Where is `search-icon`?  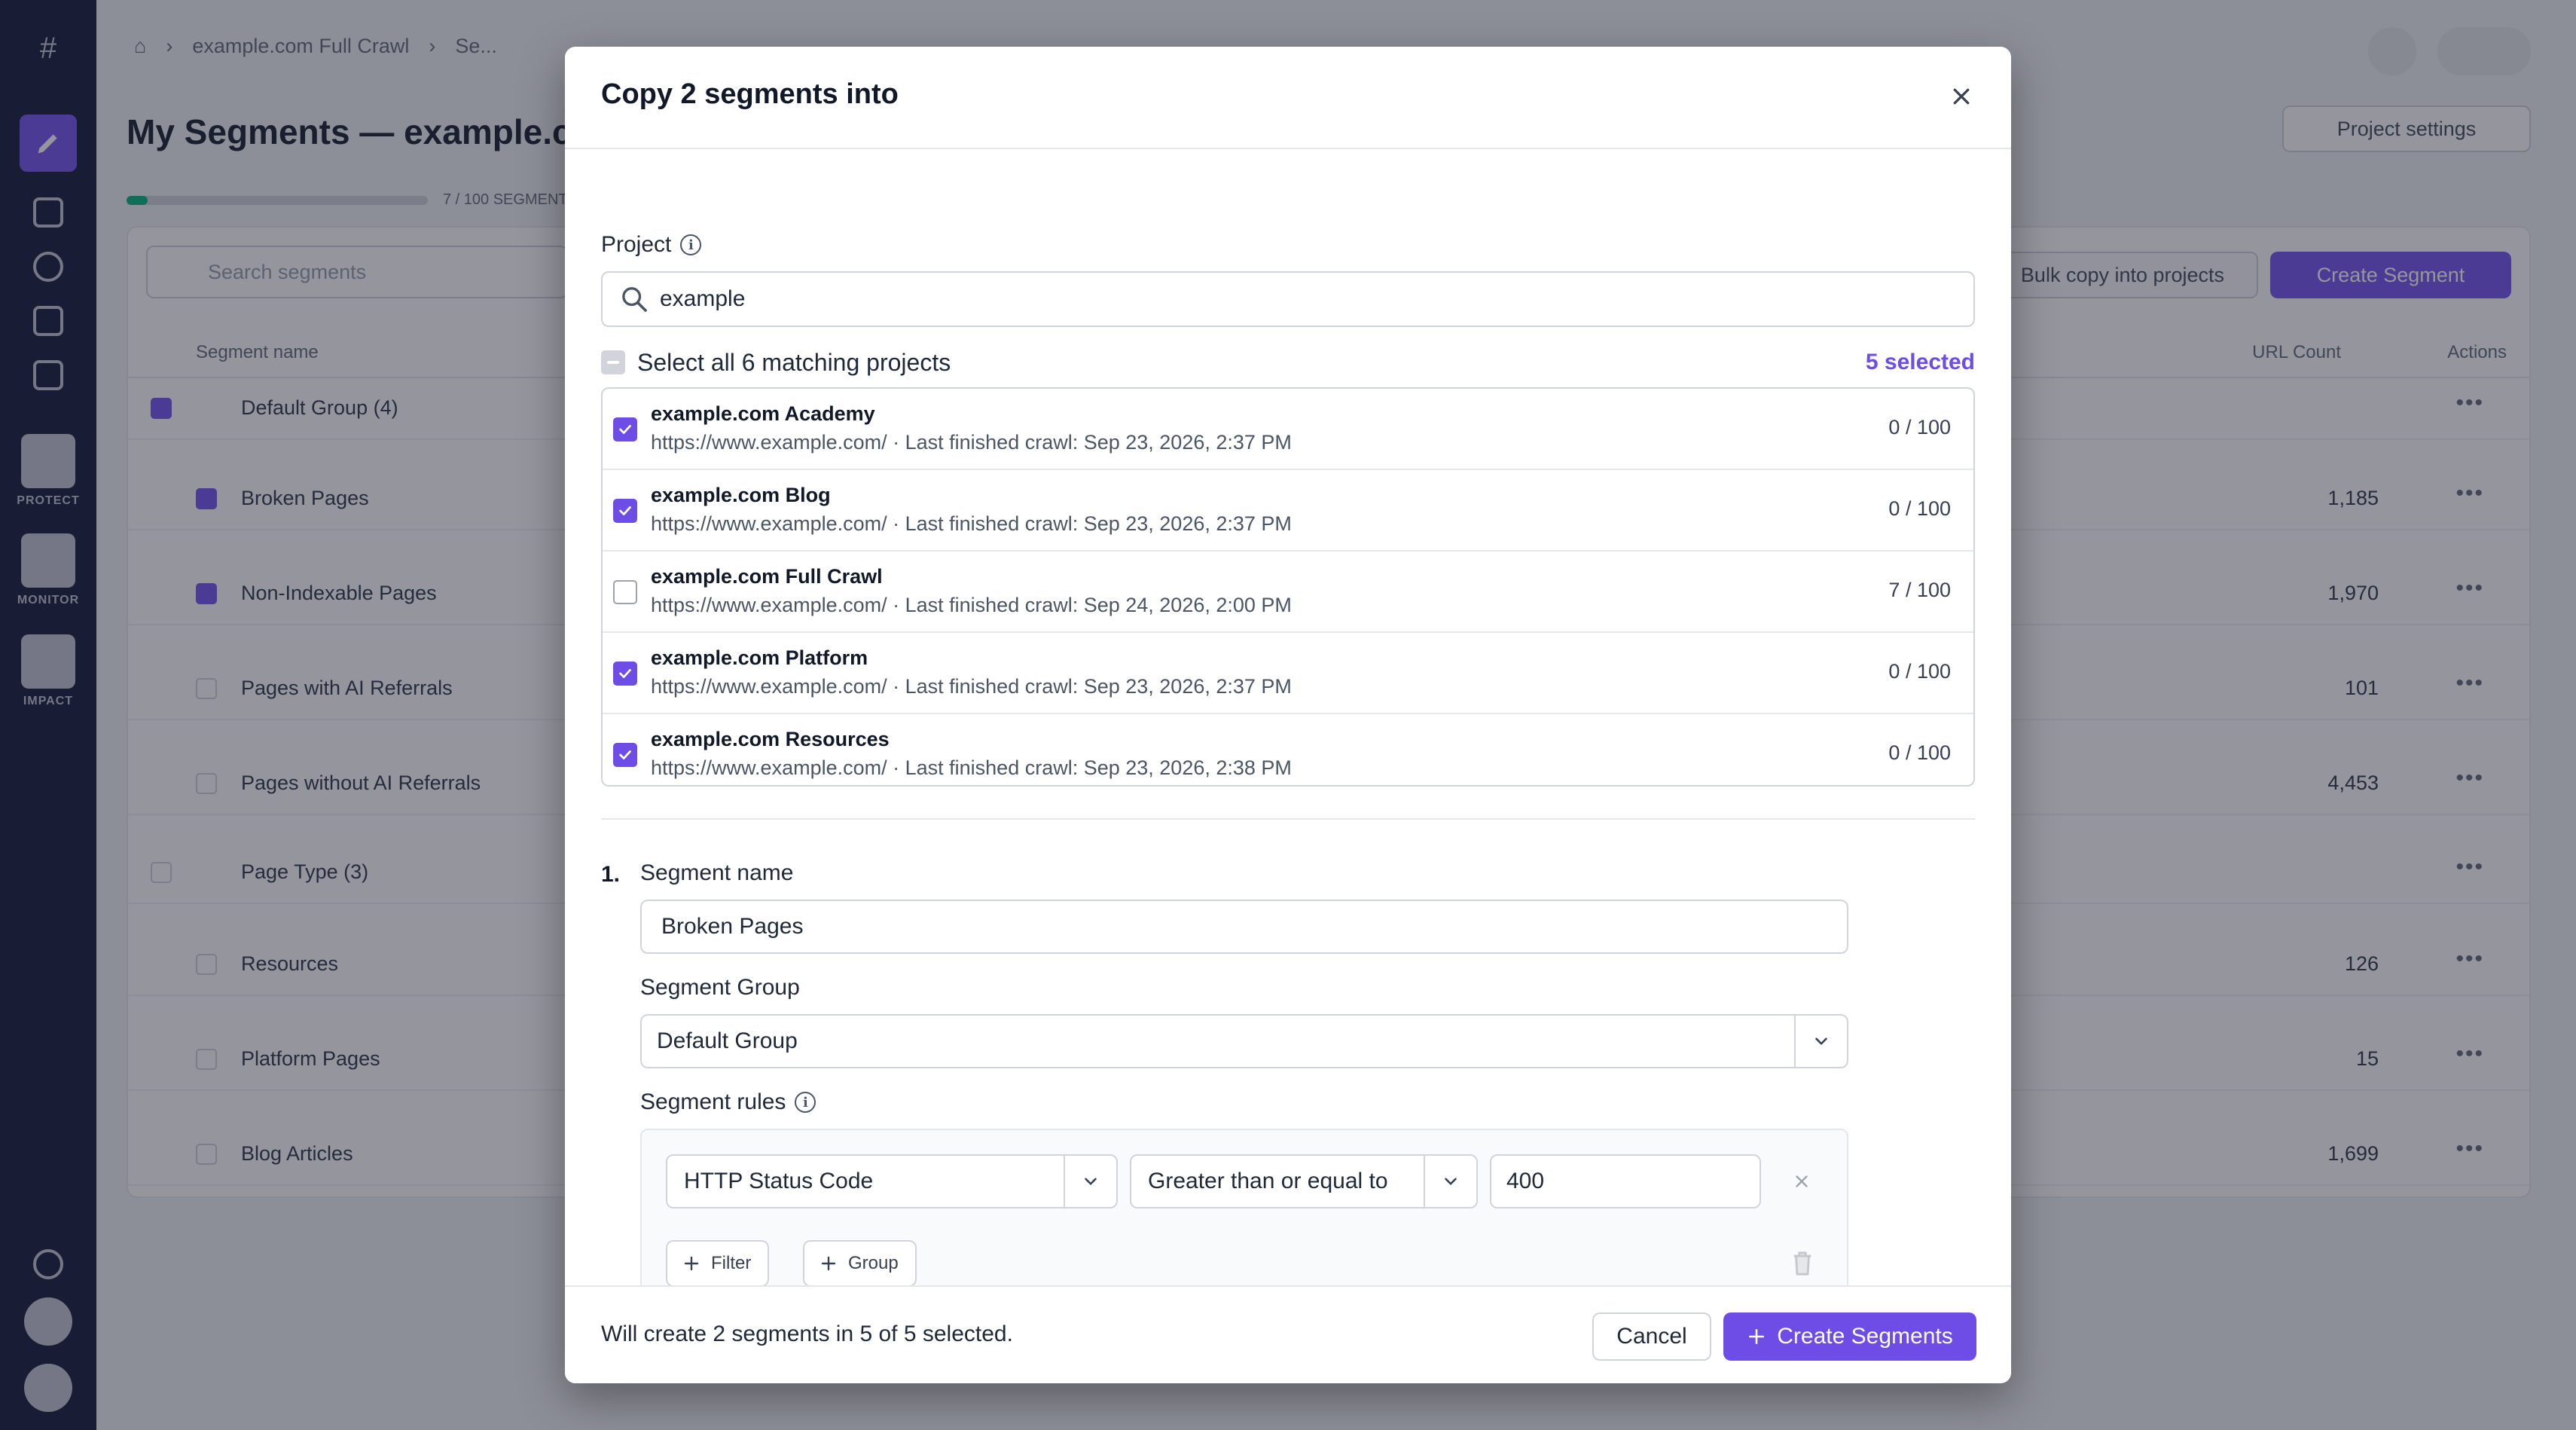
search-icon is located at coordinates (635, 300).